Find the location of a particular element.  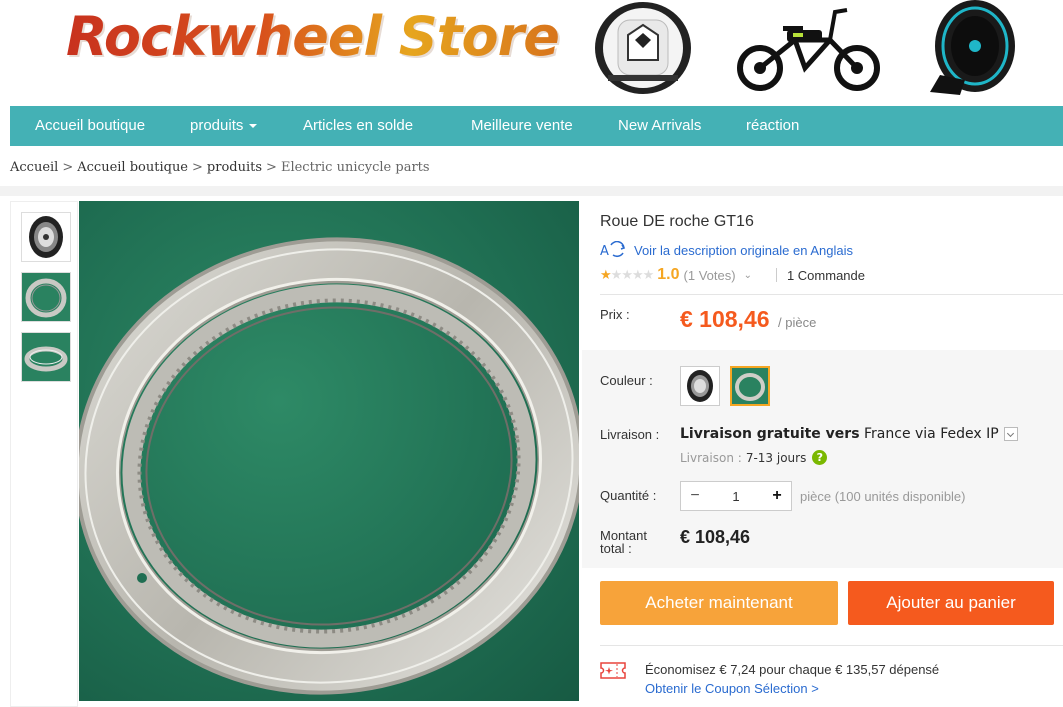

store-header: Rockwheel Store Rockwheel Store is located at coordinates (531, 53).